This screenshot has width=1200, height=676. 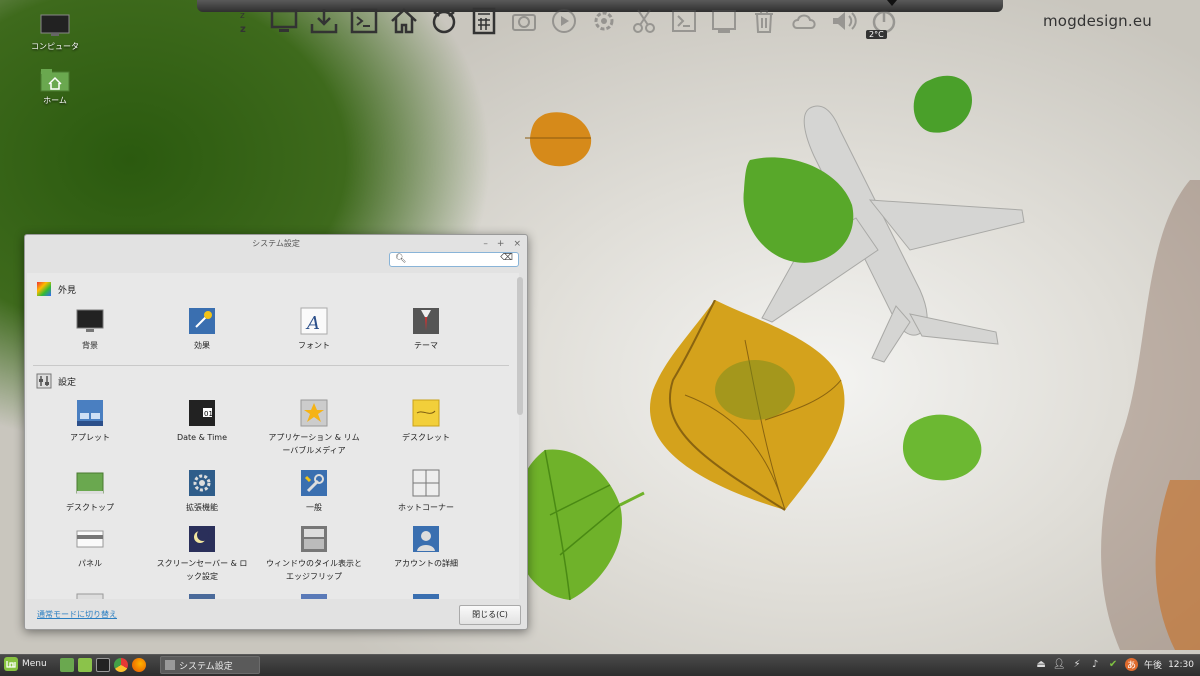 I want to click on general-icon, so click(x=314, y=483).